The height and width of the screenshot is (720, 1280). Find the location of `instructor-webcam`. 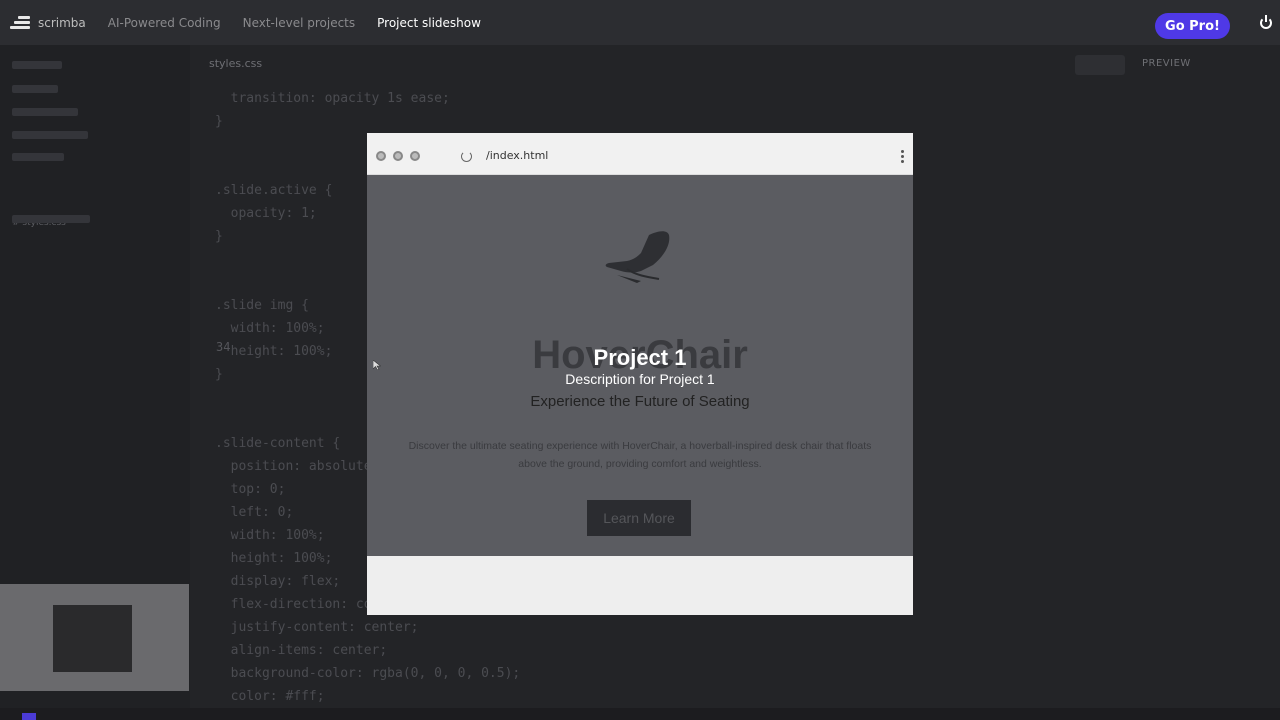

instructor-webcam is located at coordinates (94, 637).